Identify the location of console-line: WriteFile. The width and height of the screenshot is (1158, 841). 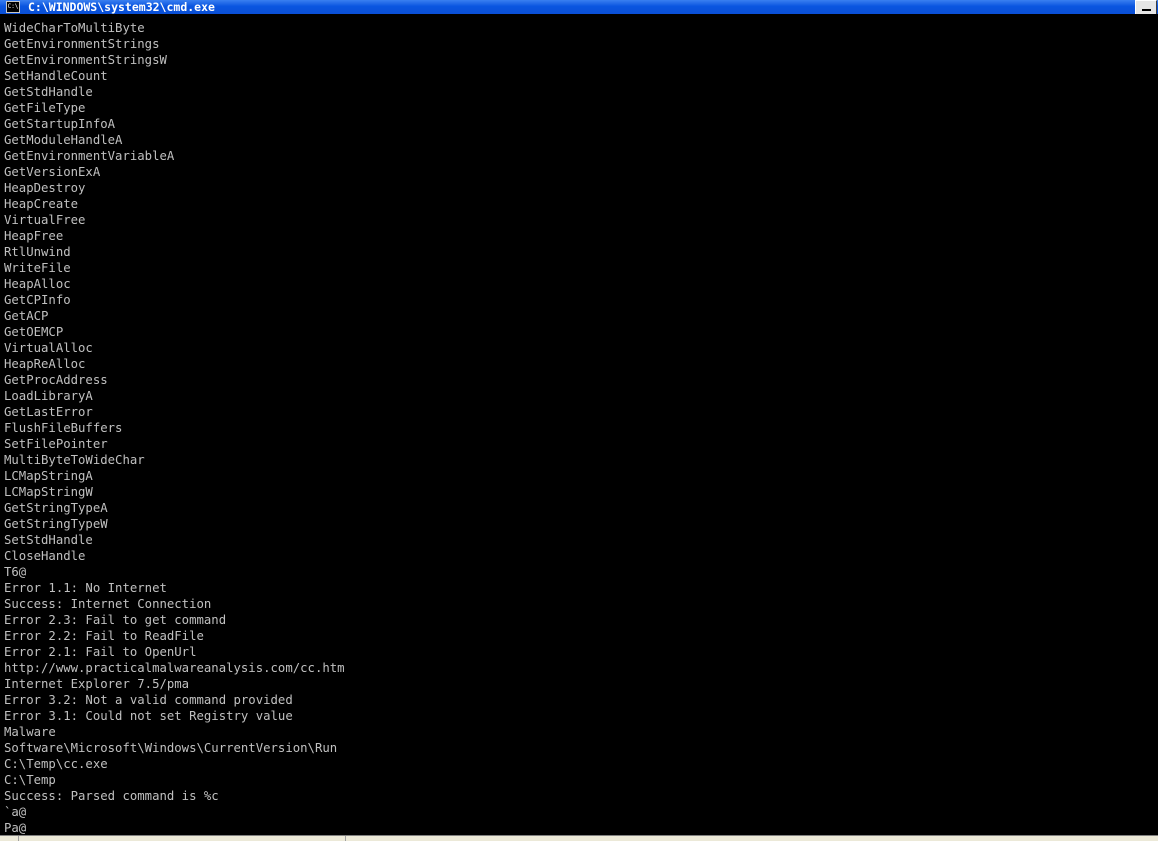
(37, 268).